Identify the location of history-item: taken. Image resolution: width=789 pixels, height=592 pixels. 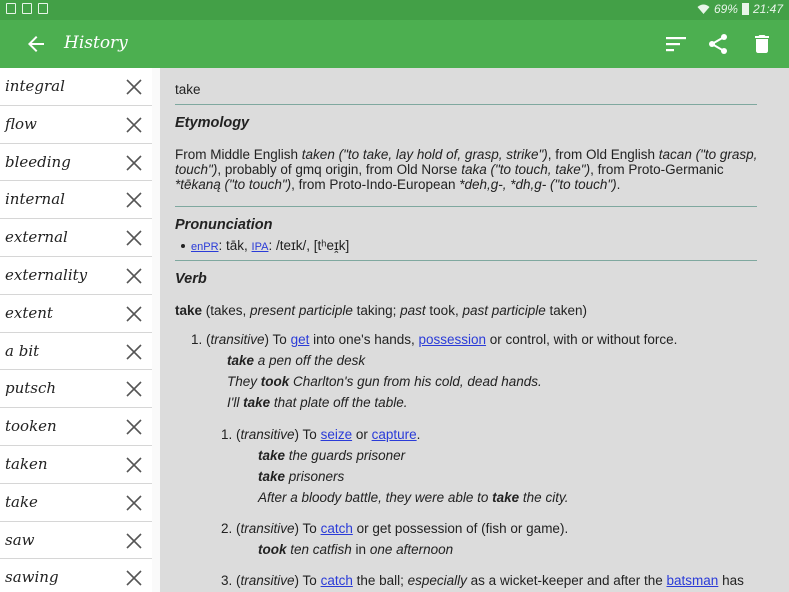
(76, 465).